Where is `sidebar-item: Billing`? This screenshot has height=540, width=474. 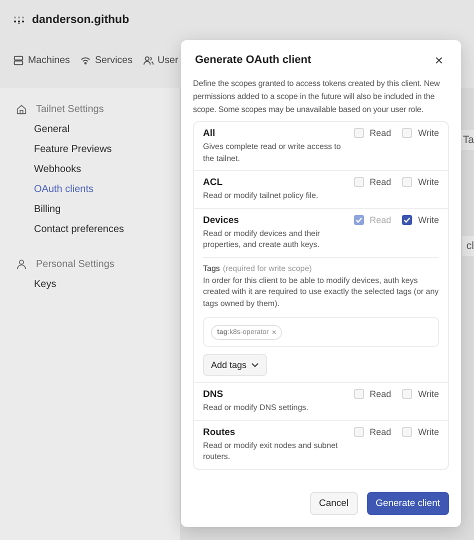
sidebar-item: Billing is located at coordinates (98, 209).